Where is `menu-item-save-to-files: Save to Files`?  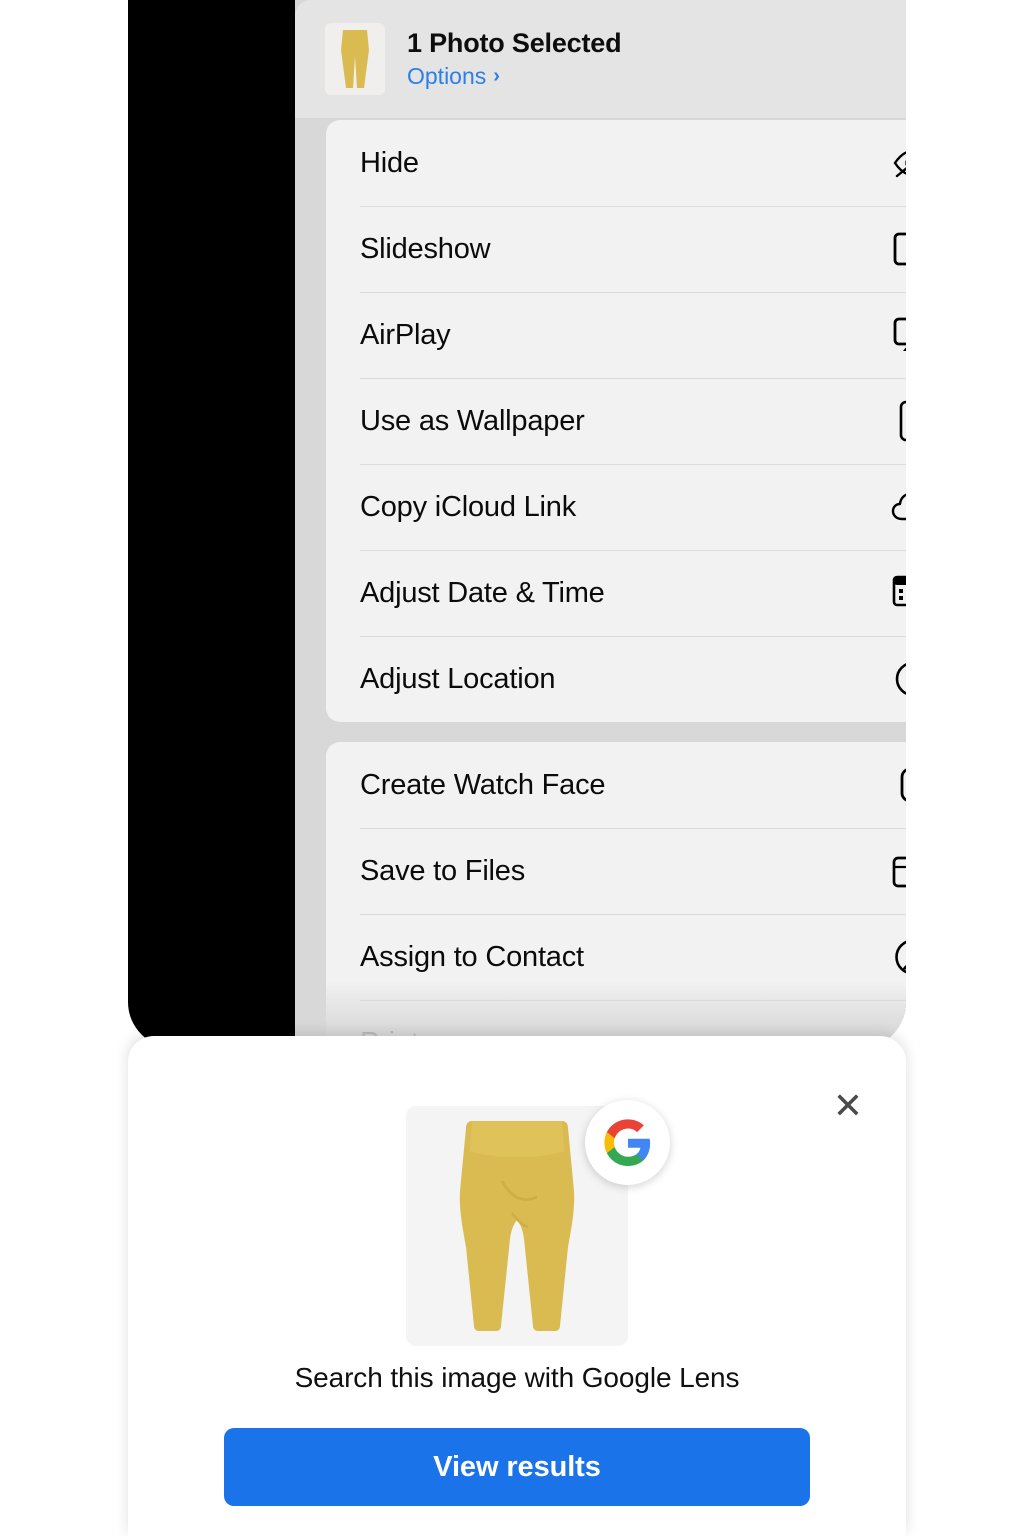 menu-item-save-to-files: Save to Files is located at coordinates (616, 871).